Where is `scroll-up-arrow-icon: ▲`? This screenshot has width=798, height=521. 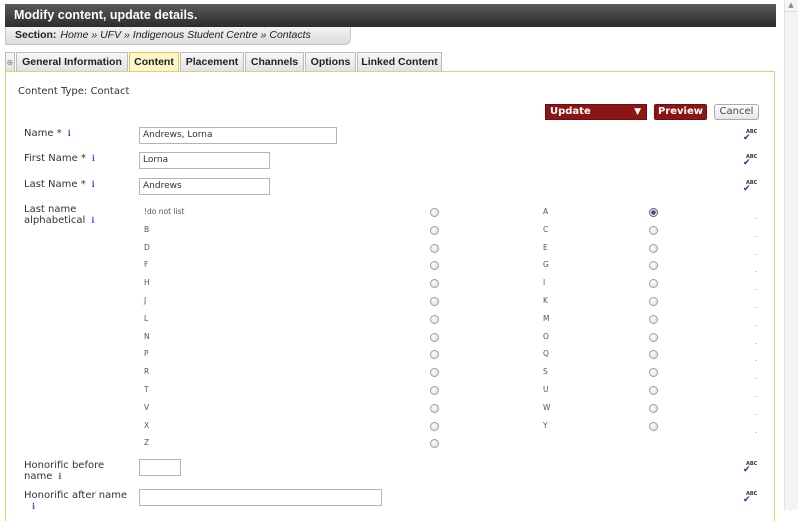 scroll-up-arrow-icon: ▲ is located at coordinates (791, 6).